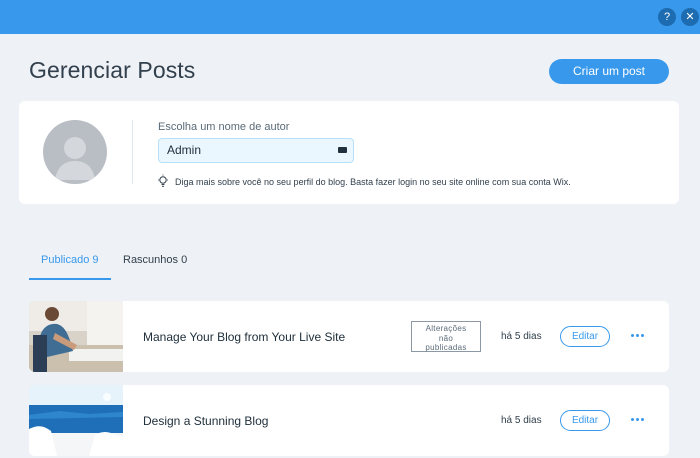 This screenshot has width=700, height=458. Describe the element at coordinates (690, 17) in the screenshot. I see `close-button: ✕` at that location.